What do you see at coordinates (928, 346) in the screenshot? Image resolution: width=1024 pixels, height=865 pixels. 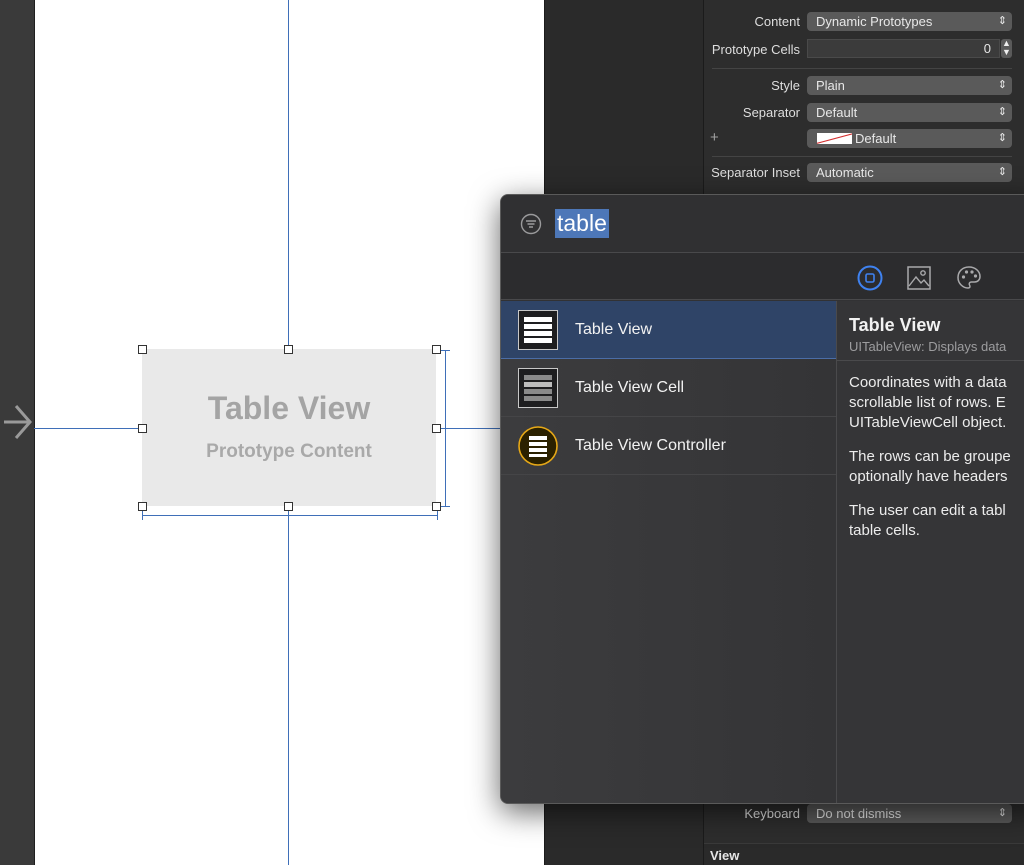 I see `detail-subtitle: UITableView: Displays data` at bounding box center [928, 346].